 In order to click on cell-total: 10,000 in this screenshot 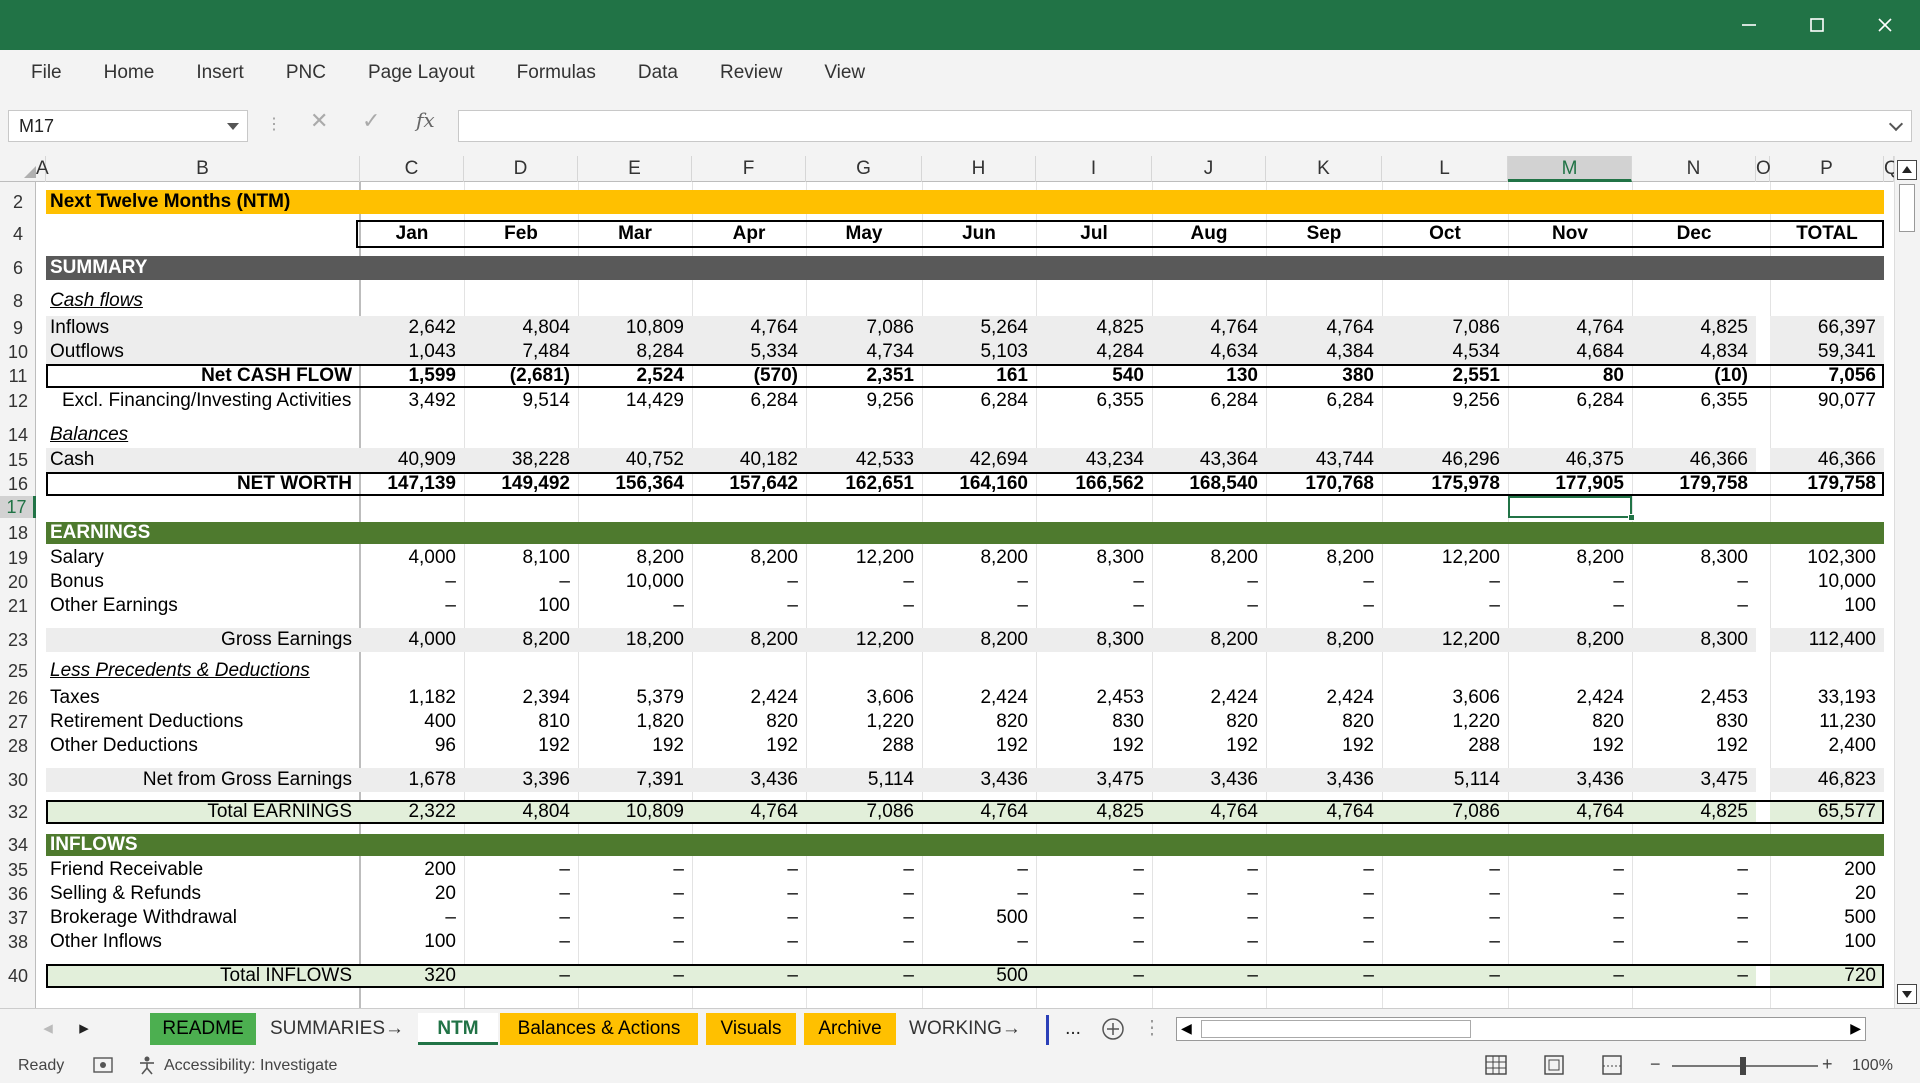, I will do `click(1827, 582)`.